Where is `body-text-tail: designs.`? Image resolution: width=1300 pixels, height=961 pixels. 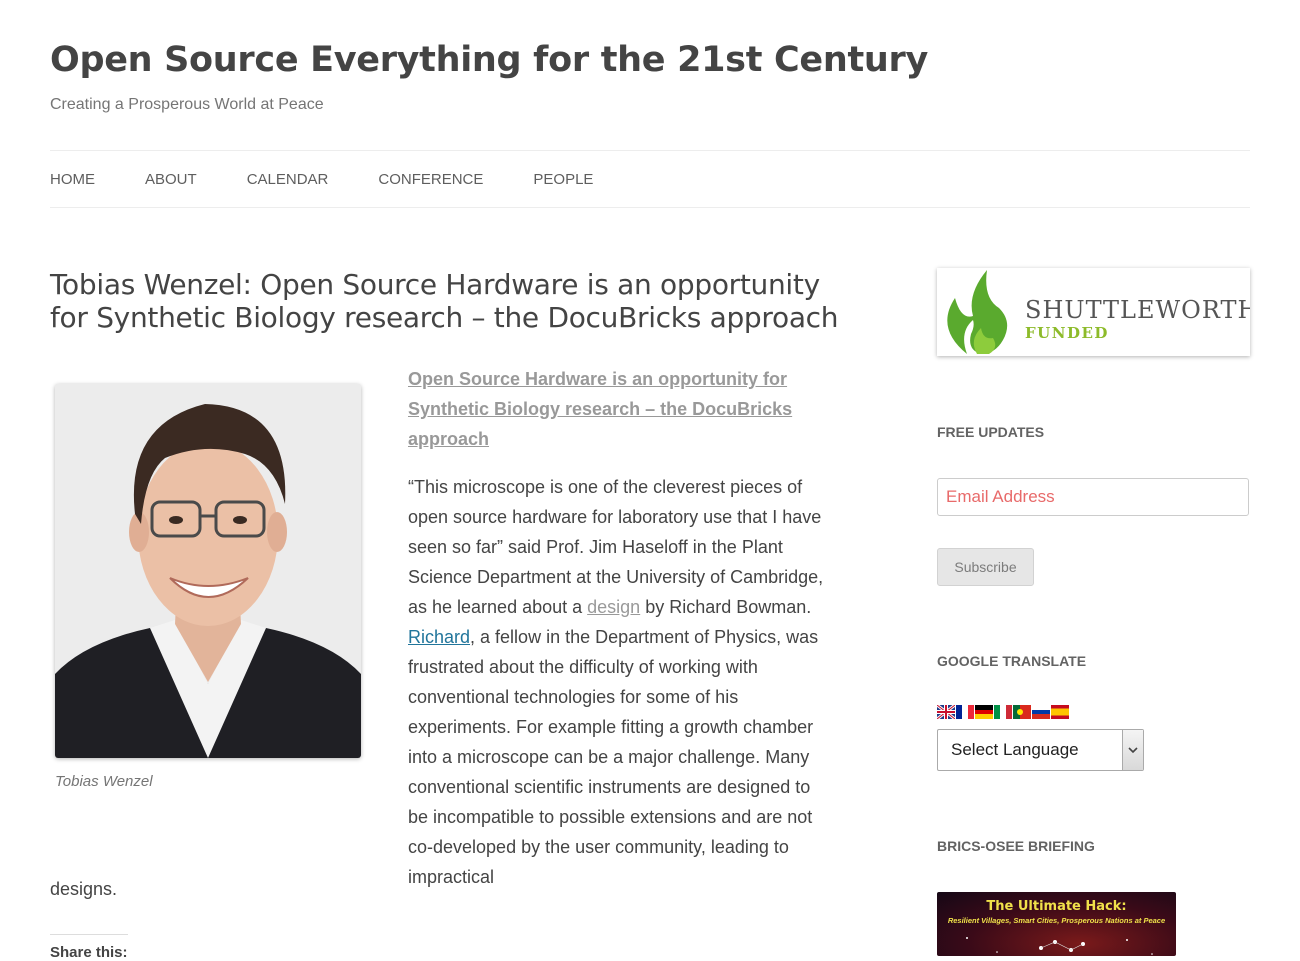
body-text-tail: designs. is located at coordinates (84, 889).